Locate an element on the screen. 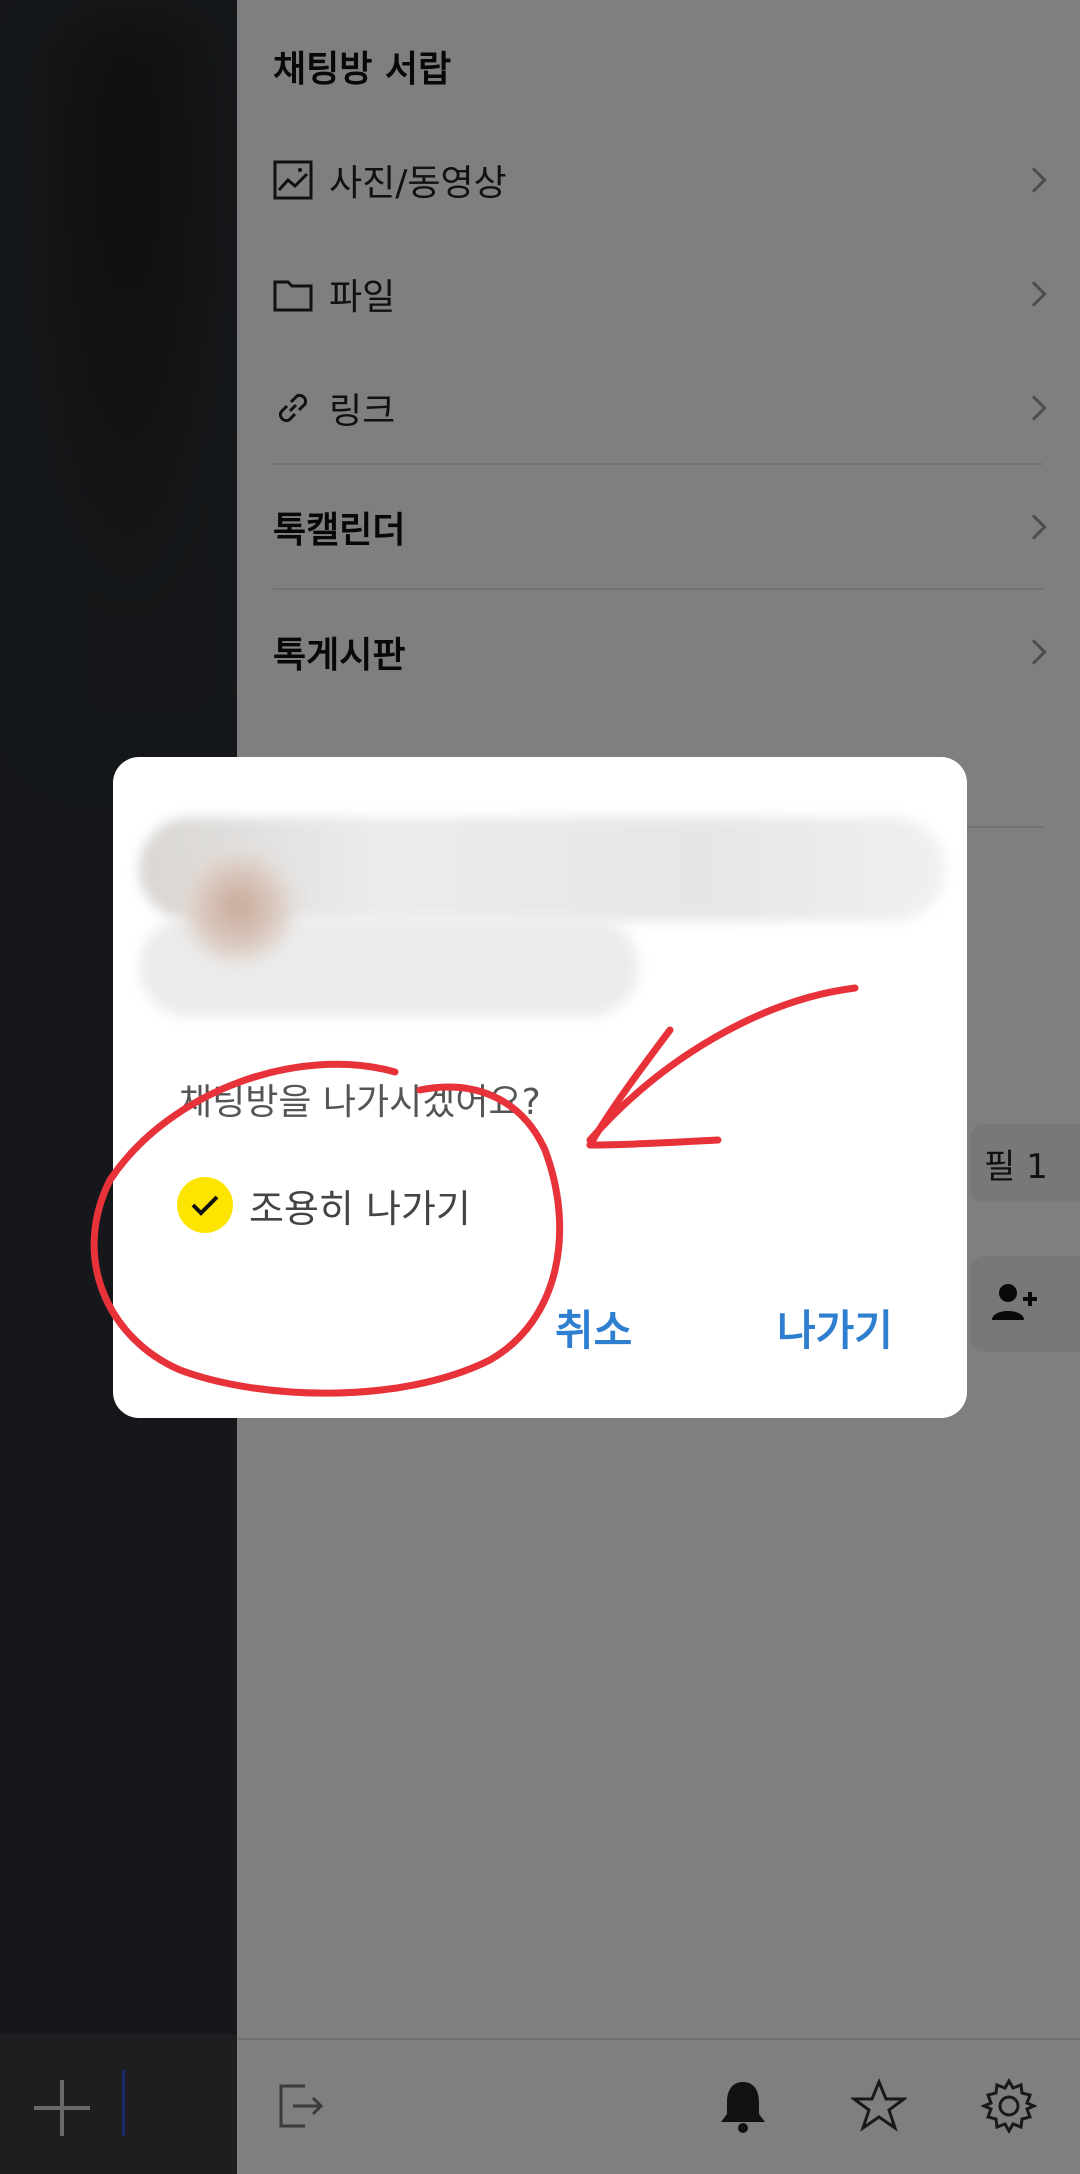  exit-button: 나가기 is located at coordinates (835, 1327).